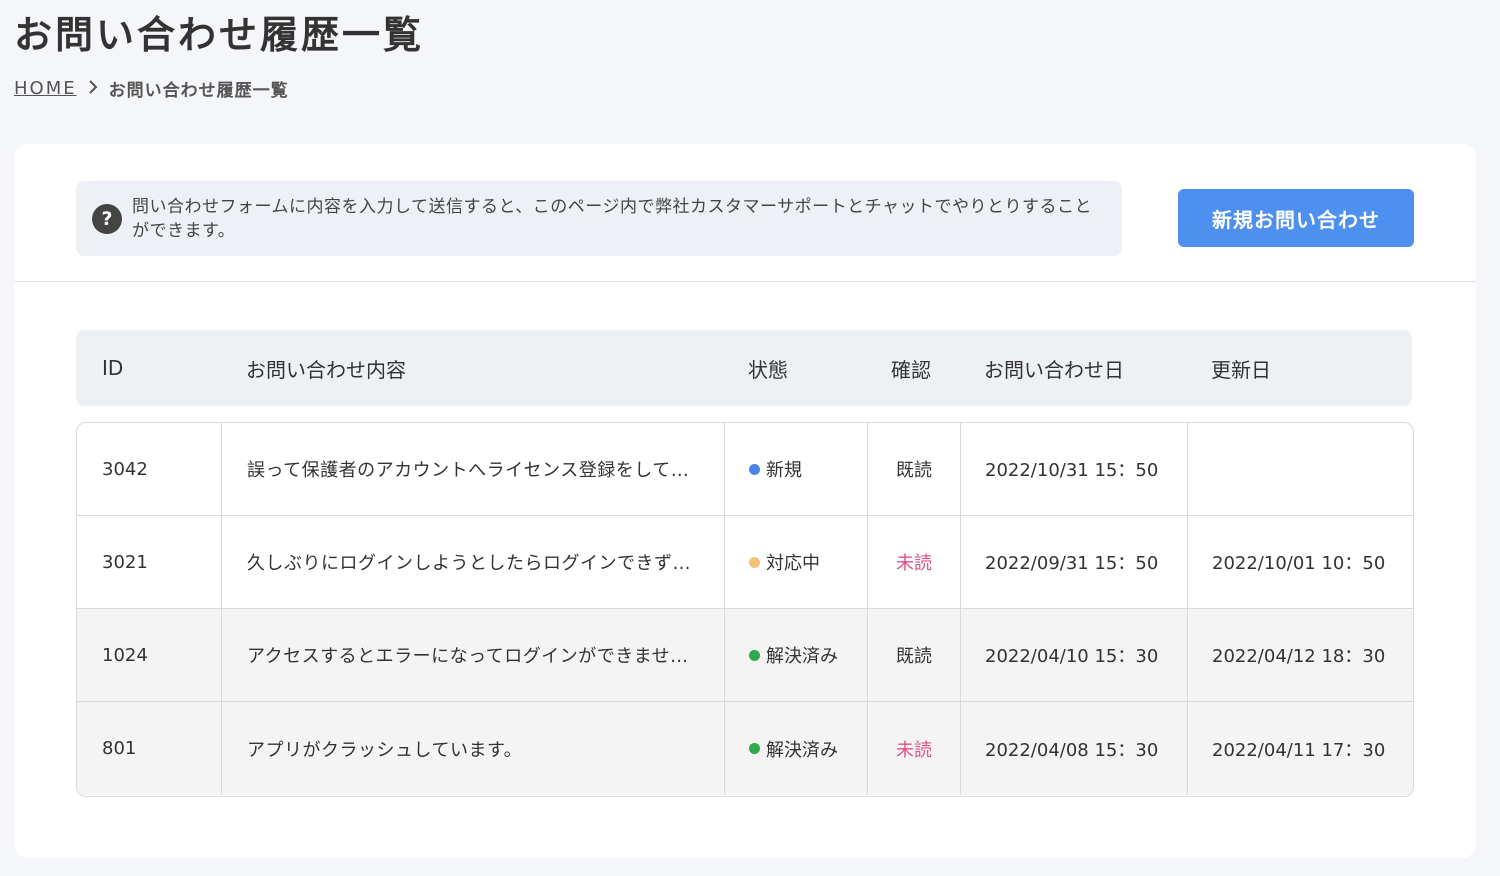 This screenshot has width=1500, height=876. Describe the element at coordinates (93, 88) in the screenshot. I see `chevron-right-icon` at that location.